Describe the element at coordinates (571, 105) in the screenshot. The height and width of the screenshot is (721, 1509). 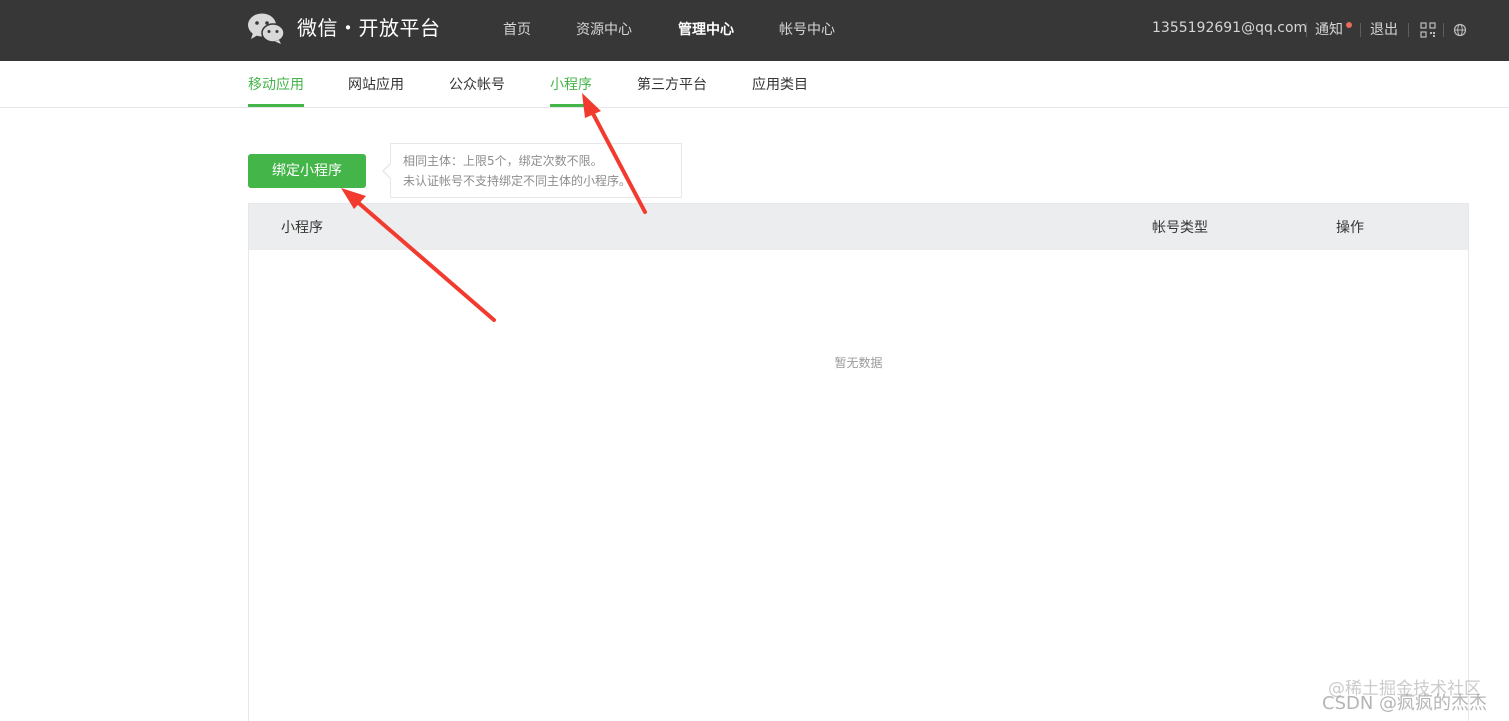
I see `hover-tab-underline` at that location.